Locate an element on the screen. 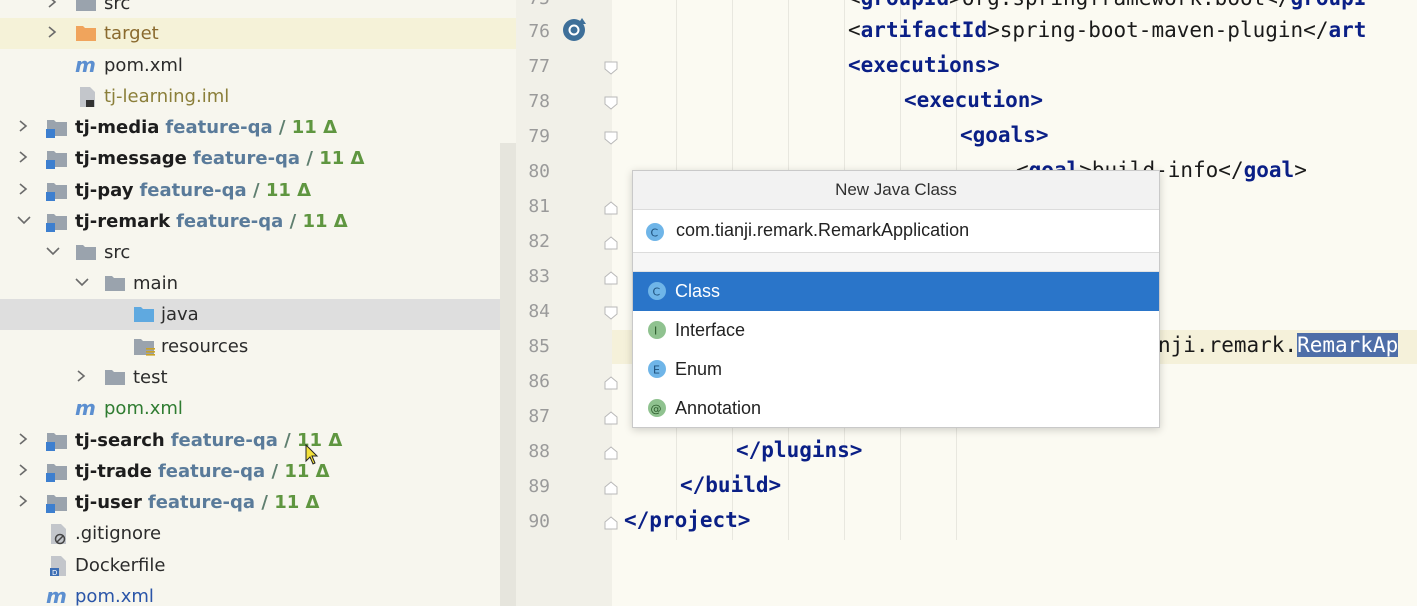 This screenshot has height=606, width=1417. option-label: Annotation is located at coordinates (718, 408).